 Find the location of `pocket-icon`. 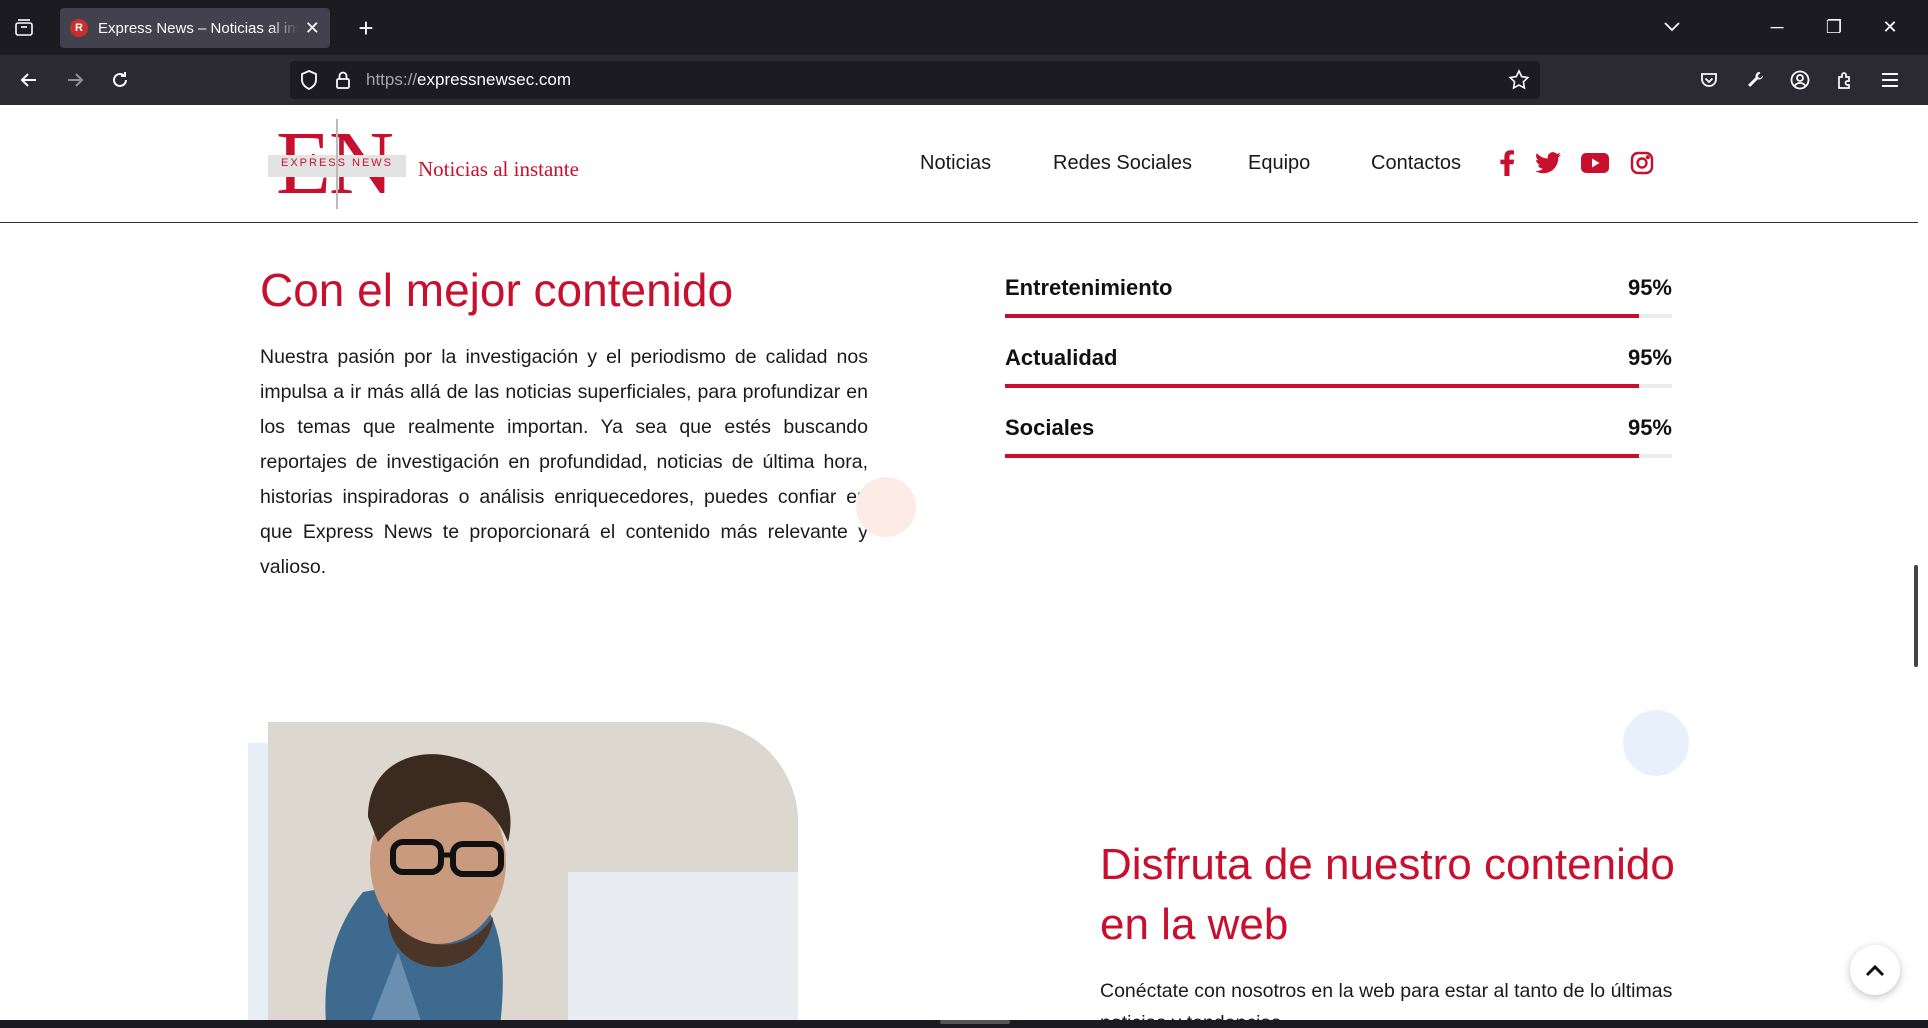

pocket-icon is located at coordinates (1709, 80).